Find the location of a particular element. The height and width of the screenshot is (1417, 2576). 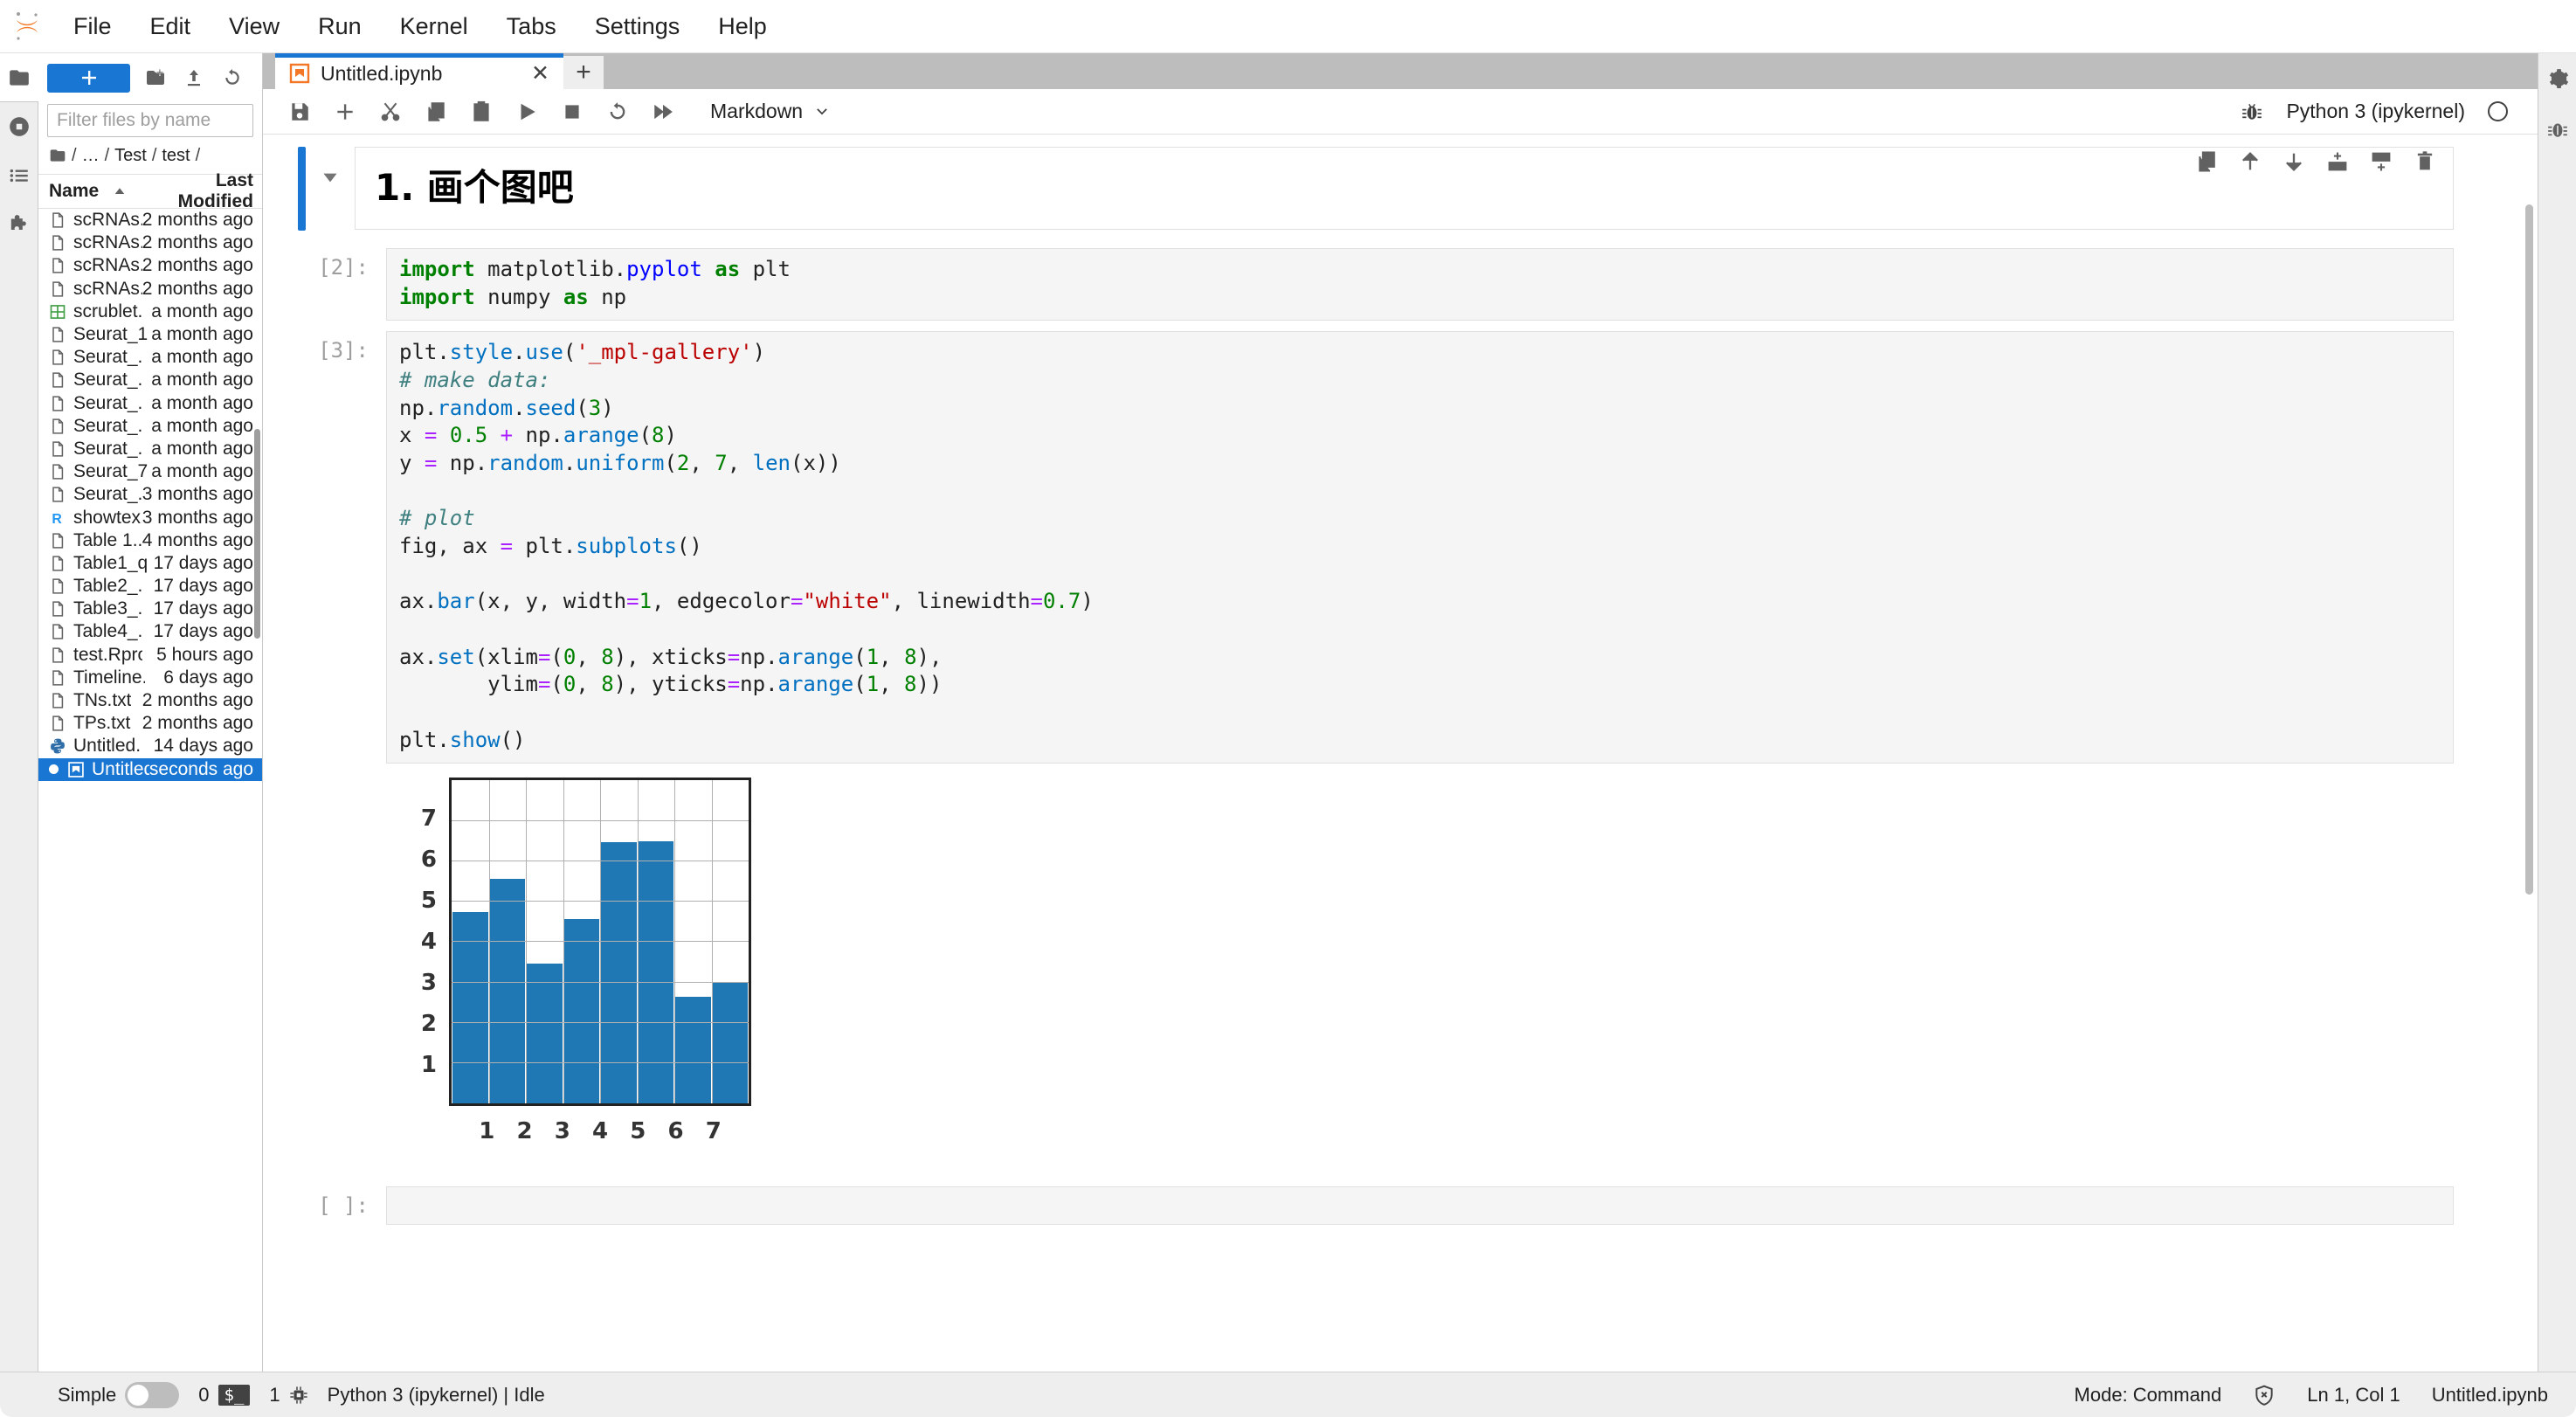

sidebar-item-debugger is located at coordinates (2557, 129).